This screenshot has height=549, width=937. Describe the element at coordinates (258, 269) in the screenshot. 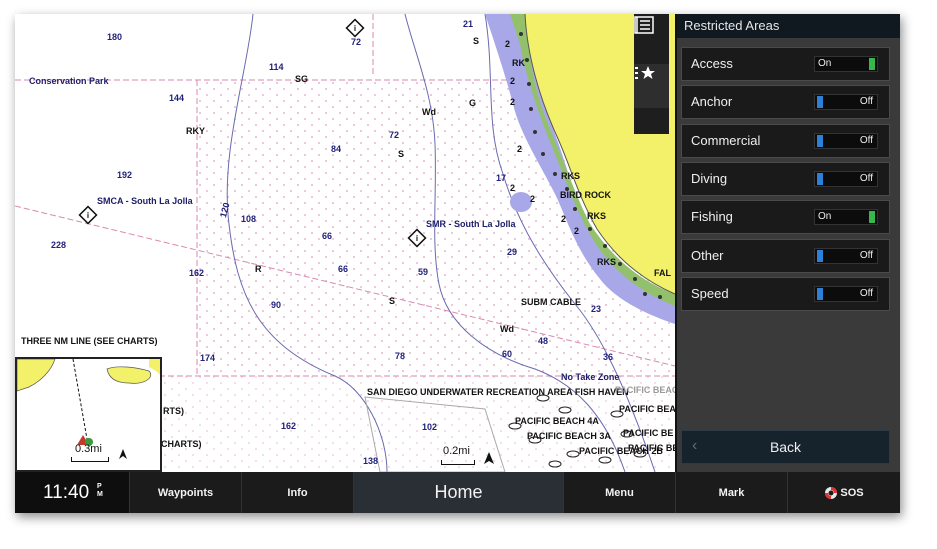

I see `chart-label: R` at that location.